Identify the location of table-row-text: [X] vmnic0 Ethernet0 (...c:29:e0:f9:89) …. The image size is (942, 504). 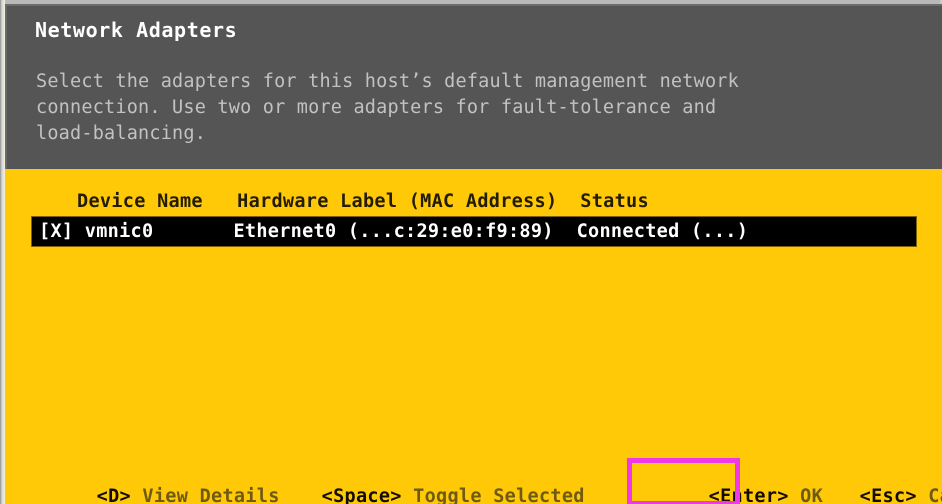
(394, 231).